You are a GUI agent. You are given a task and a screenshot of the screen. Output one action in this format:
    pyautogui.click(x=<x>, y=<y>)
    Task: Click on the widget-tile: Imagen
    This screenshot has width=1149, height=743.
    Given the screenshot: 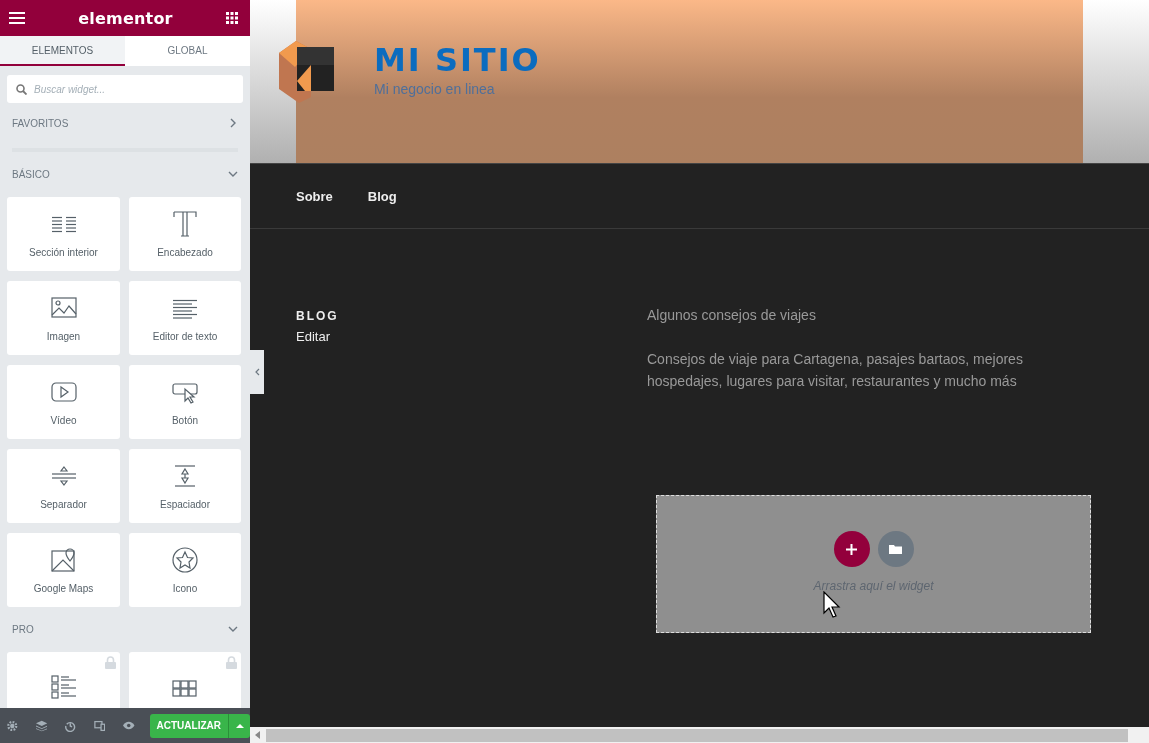 What is the action you would take?
    pyautogui.click(x=63, y=318)
    